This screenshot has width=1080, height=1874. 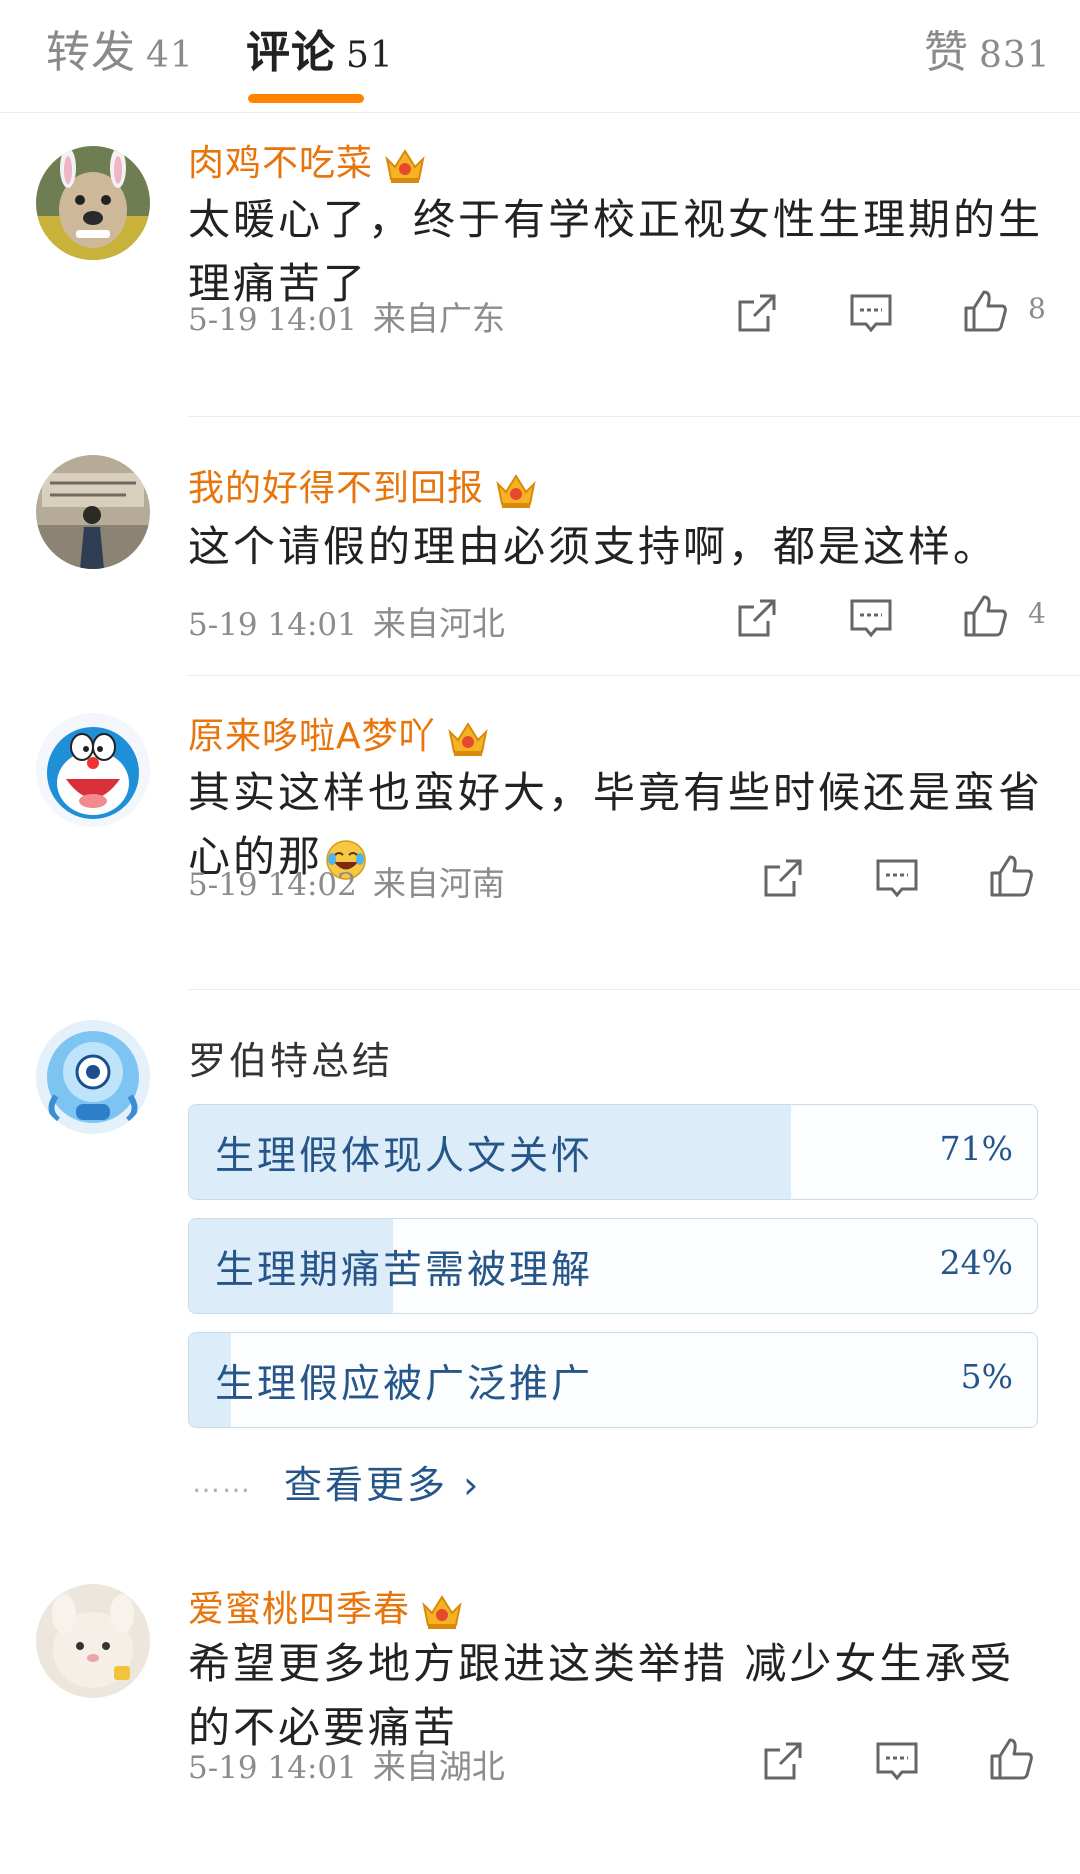 I want to click on poll-option: 生理假应被广泛推广 5%, so click(x=613, y=1380).